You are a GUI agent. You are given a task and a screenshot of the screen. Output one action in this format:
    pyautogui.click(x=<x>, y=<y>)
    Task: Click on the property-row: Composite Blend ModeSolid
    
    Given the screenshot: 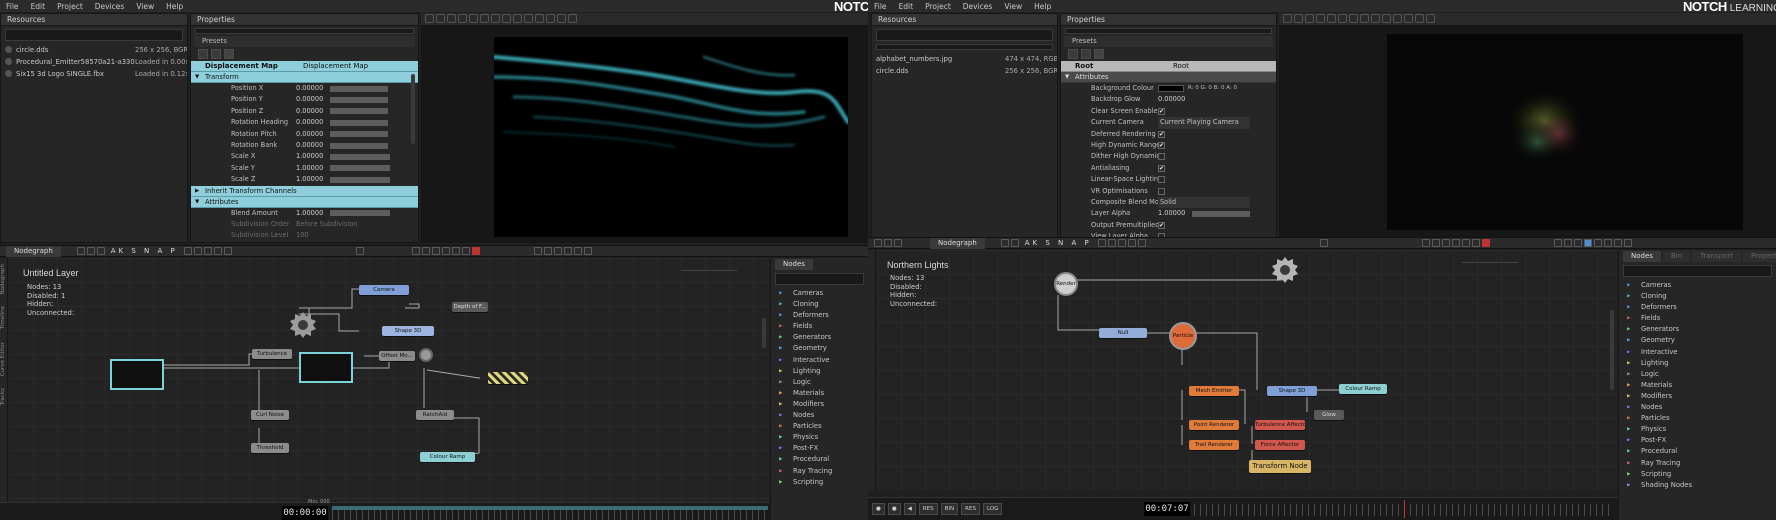 What is the action you would take?
    pyautogui.click(x=1168, y=202)
    